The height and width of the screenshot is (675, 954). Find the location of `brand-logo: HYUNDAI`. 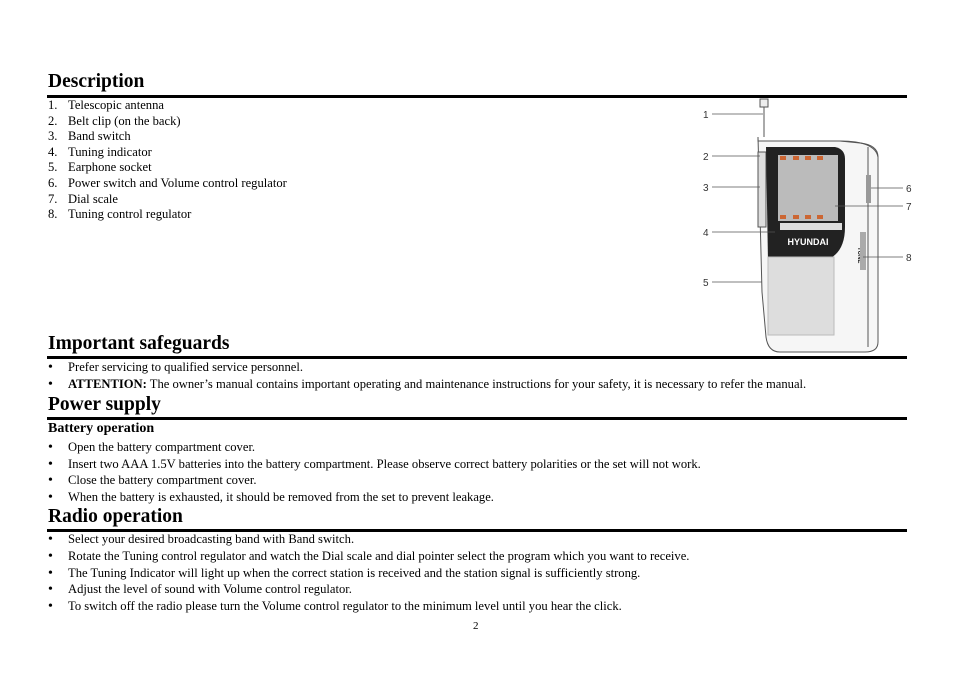

brand-logo: HYUNDAI is located at coordinates (807, 242).